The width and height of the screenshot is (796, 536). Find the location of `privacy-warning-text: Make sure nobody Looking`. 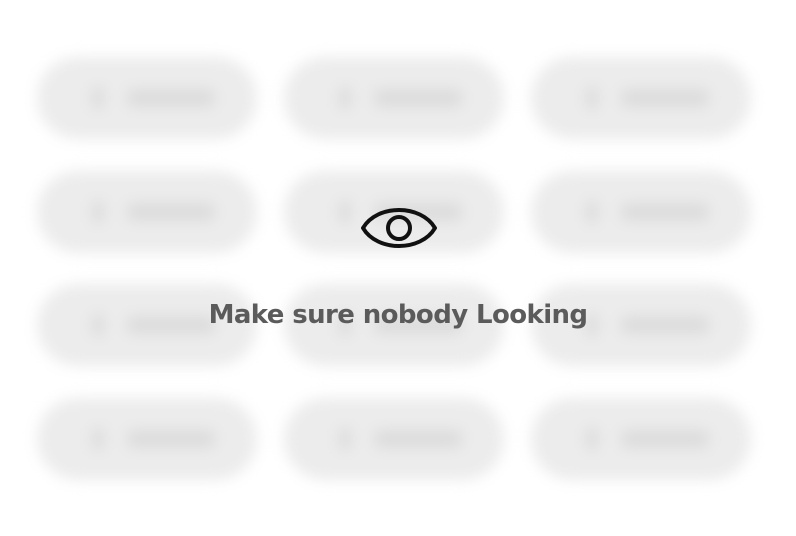

privacy-warning-text: Make sure nobody Looking is located at coordinates (398, 315).